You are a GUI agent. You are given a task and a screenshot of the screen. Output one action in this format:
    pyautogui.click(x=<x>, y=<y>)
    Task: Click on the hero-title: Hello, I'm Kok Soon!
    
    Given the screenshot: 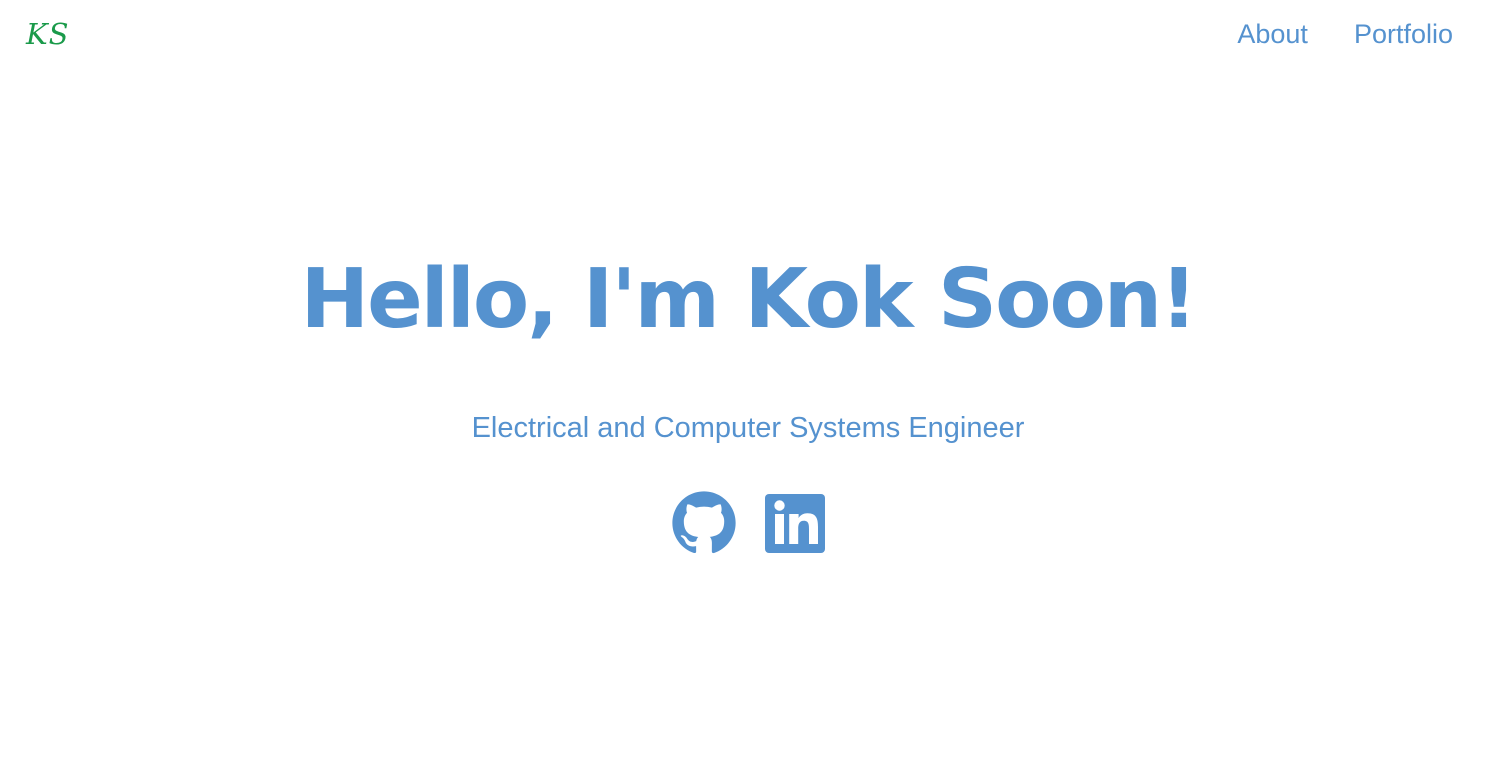 What is the action you would take?
    pyautogui.click(x=748, y=299)
    